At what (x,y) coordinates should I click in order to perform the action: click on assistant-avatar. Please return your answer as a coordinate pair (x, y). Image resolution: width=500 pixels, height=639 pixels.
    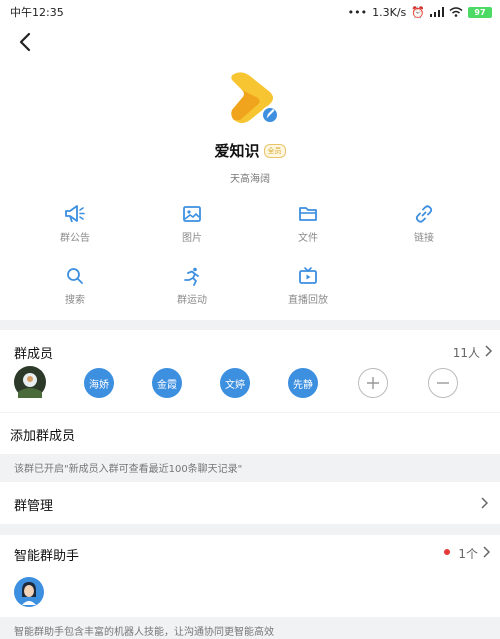
    Looking at the image, I should click on (29, 592).